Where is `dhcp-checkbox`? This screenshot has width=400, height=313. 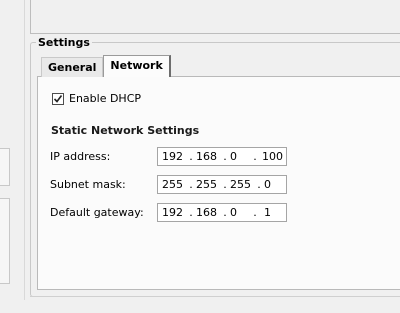
dhcp-checkbox is located at coordinates (58, 98).